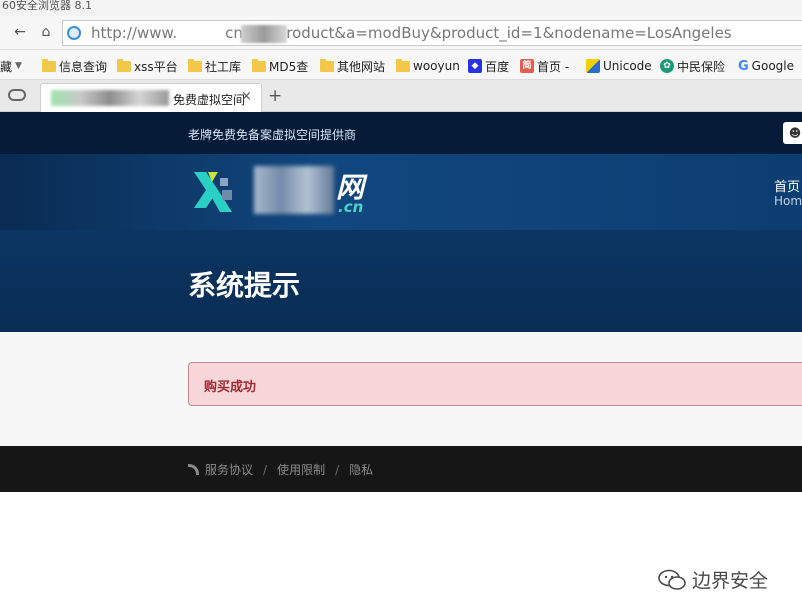 Image resolution: width=802 pixels, height=616 pixels. What do you see at coordinates (772, 66) in the screenshot?
I see `bookmark-label: Google` at bounding box center [772, 66].